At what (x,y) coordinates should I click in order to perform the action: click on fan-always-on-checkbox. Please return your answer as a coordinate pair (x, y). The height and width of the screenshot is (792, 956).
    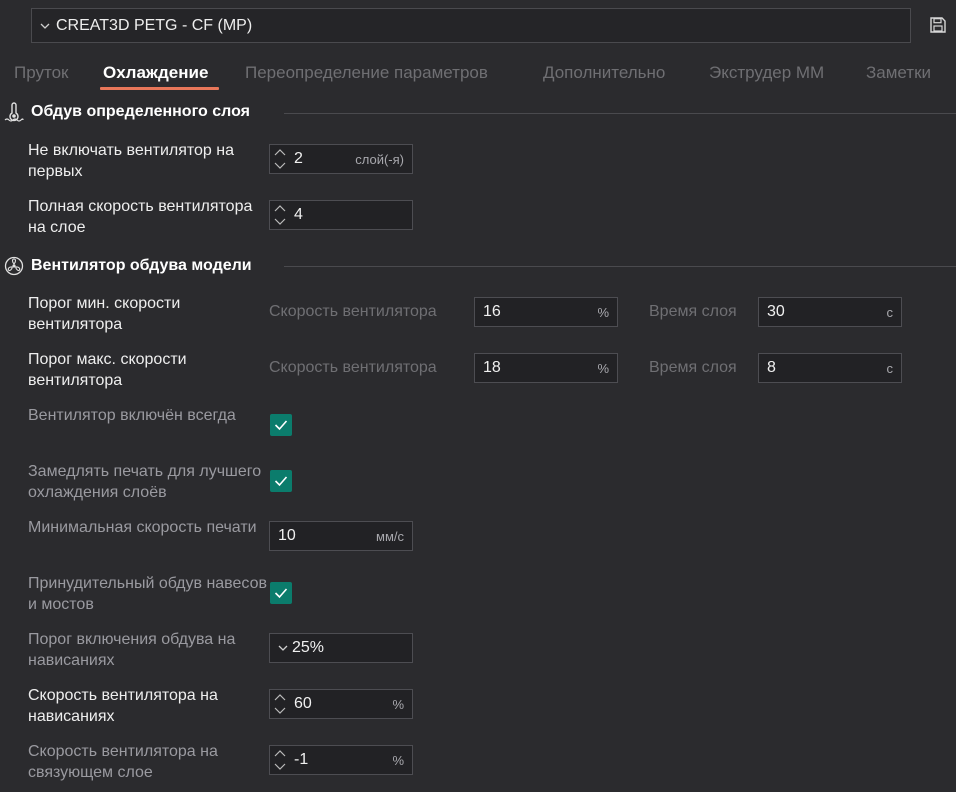
    Looking at the image, I should click on (281, 425).